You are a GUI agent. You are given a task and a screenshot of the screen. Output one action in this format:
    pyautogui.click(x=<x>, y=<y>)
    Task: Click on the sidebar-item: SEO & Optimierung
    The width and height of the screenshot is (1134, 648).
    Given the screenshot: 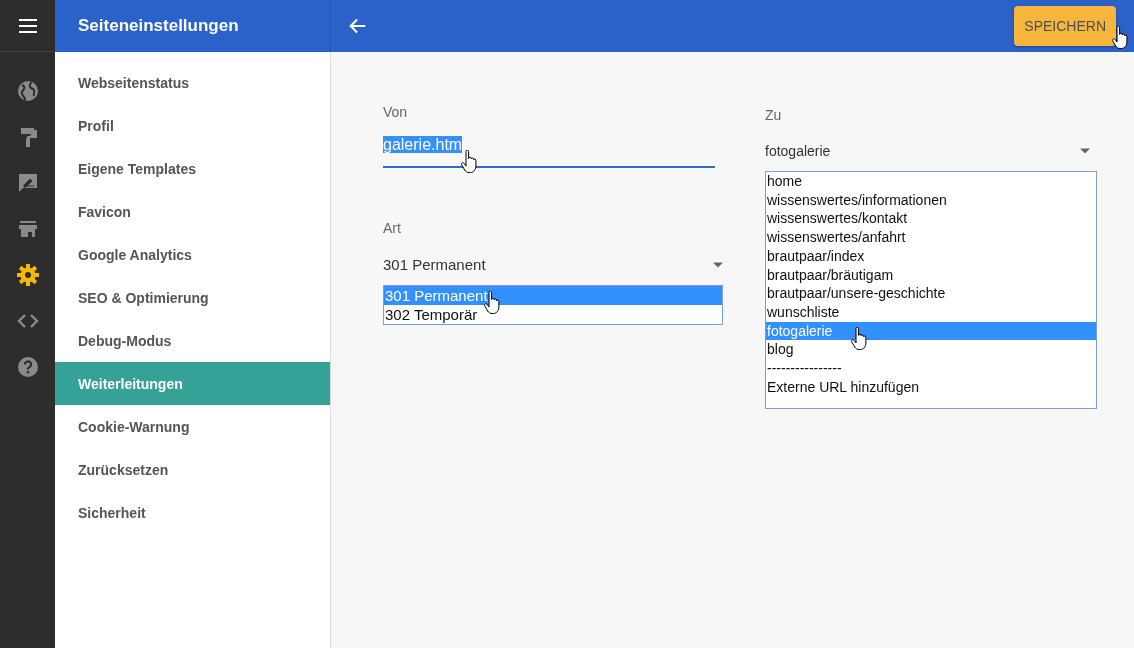 What is the action you would take?
    pyautogui.click(x=192, y=297)
    